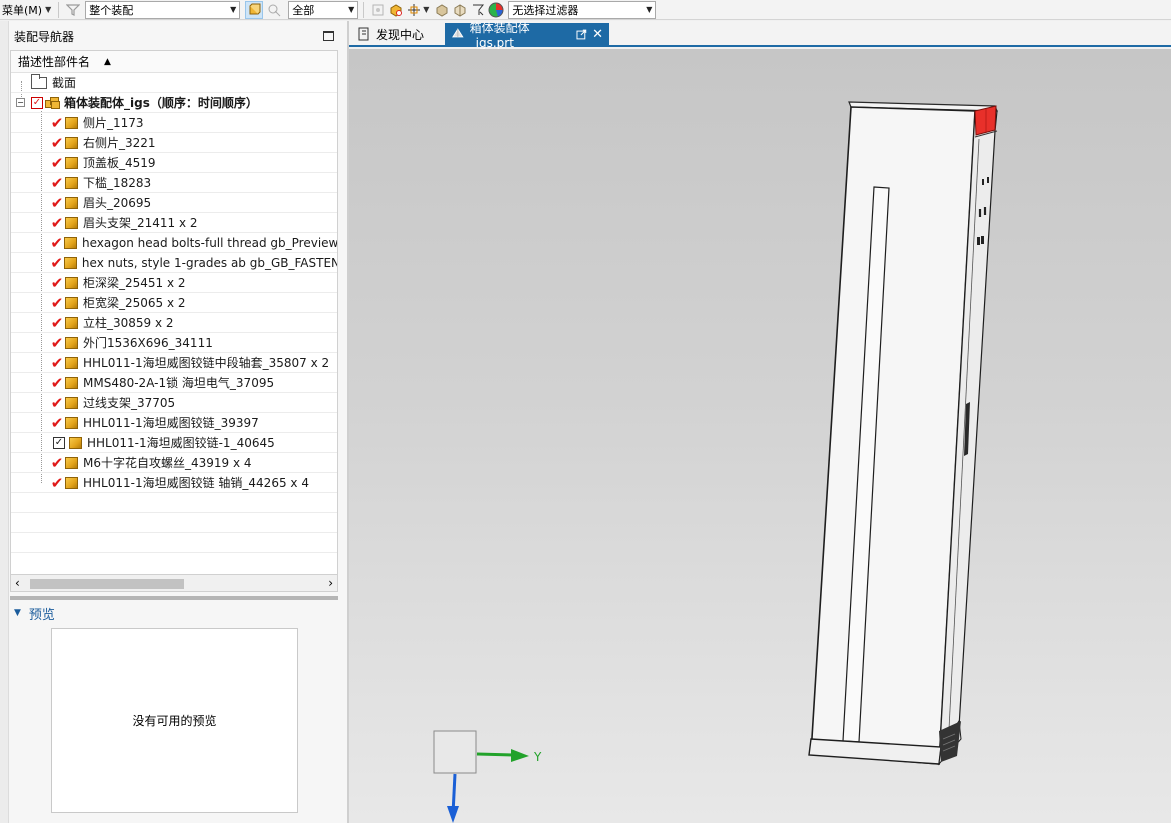 The height and width of the screenshot is (823, 1171). What do you see at coordinates (174, 62) in the screenshot?
I see `tree-column-header: 描述性部件名 ▲` at bounding box center [174, 62].